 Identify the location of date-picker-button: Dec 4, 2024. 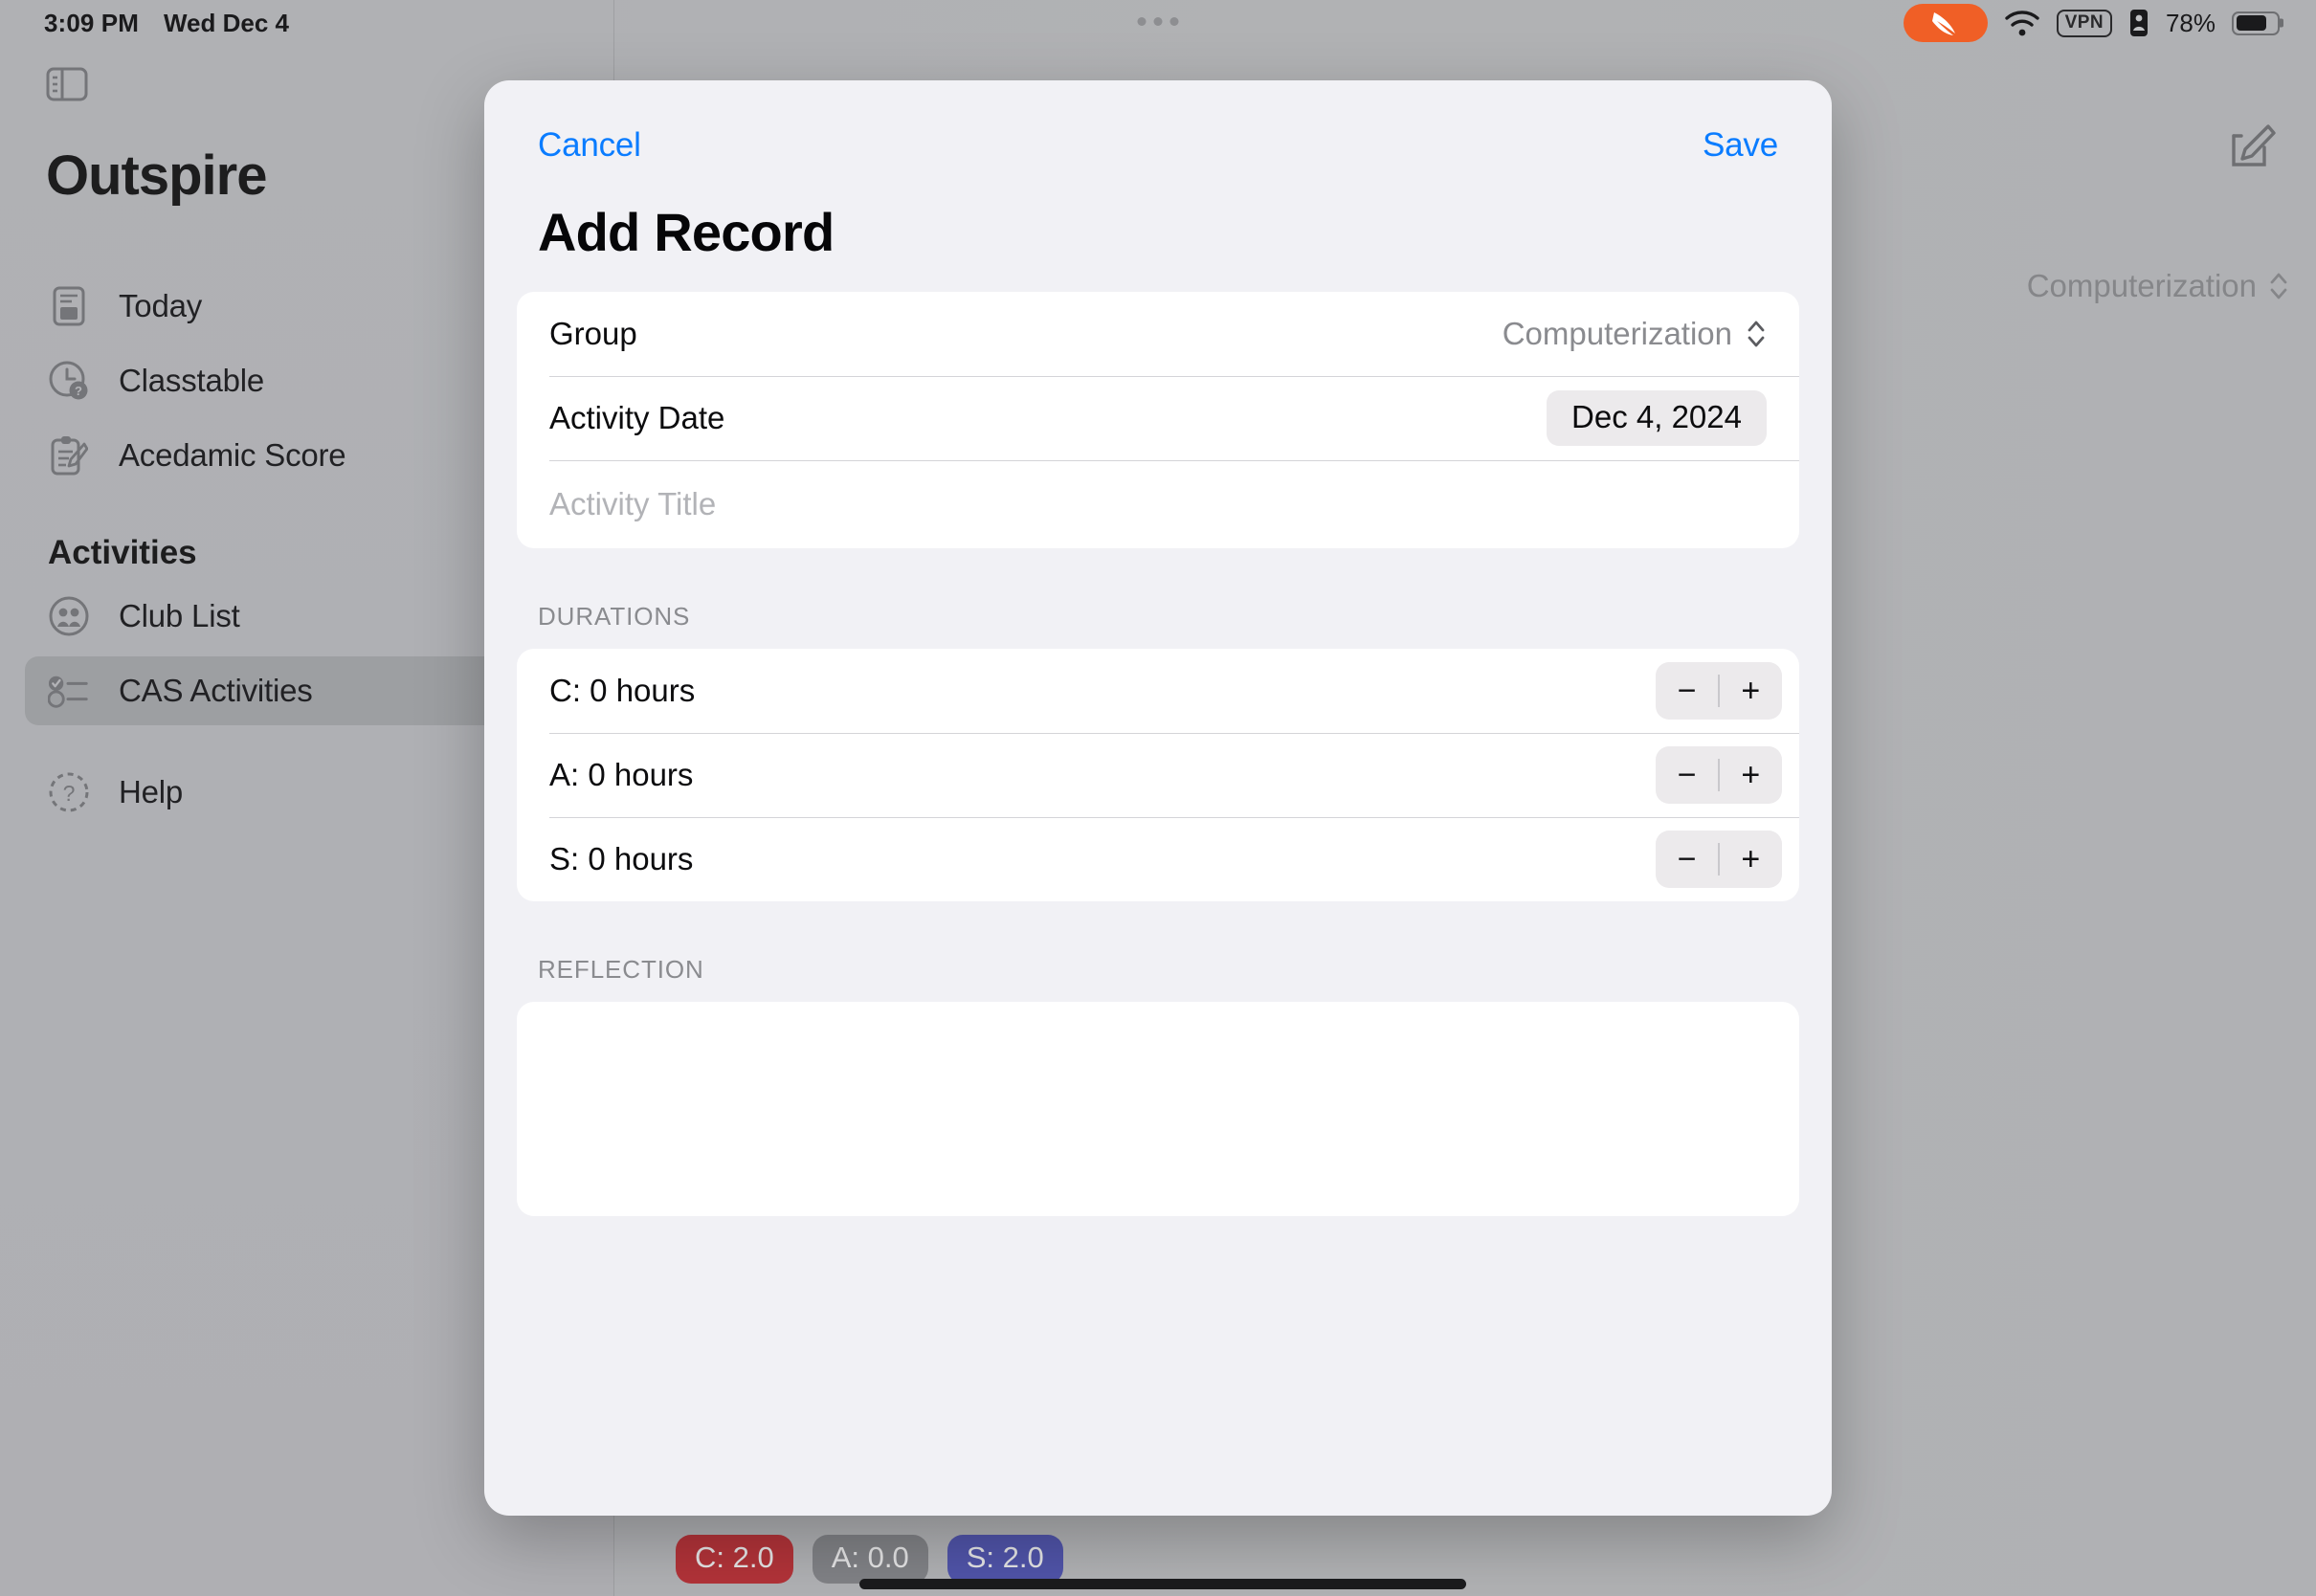
(1657, 418).